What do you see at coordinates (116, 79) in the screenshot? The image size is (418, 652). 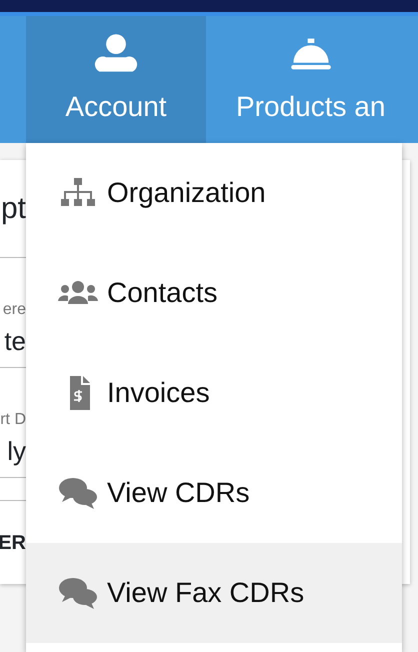 I see `nav-tab: Account` at bounding box center [116, 79].